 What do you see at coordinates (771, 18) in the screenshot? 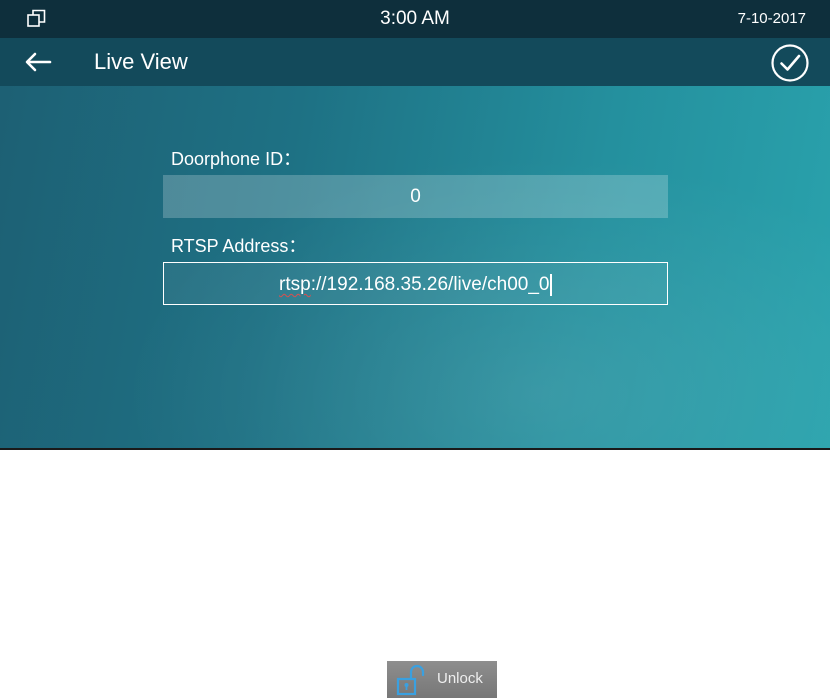
I see `status-date: 7-10-2017` at bounding box center [771, 18].